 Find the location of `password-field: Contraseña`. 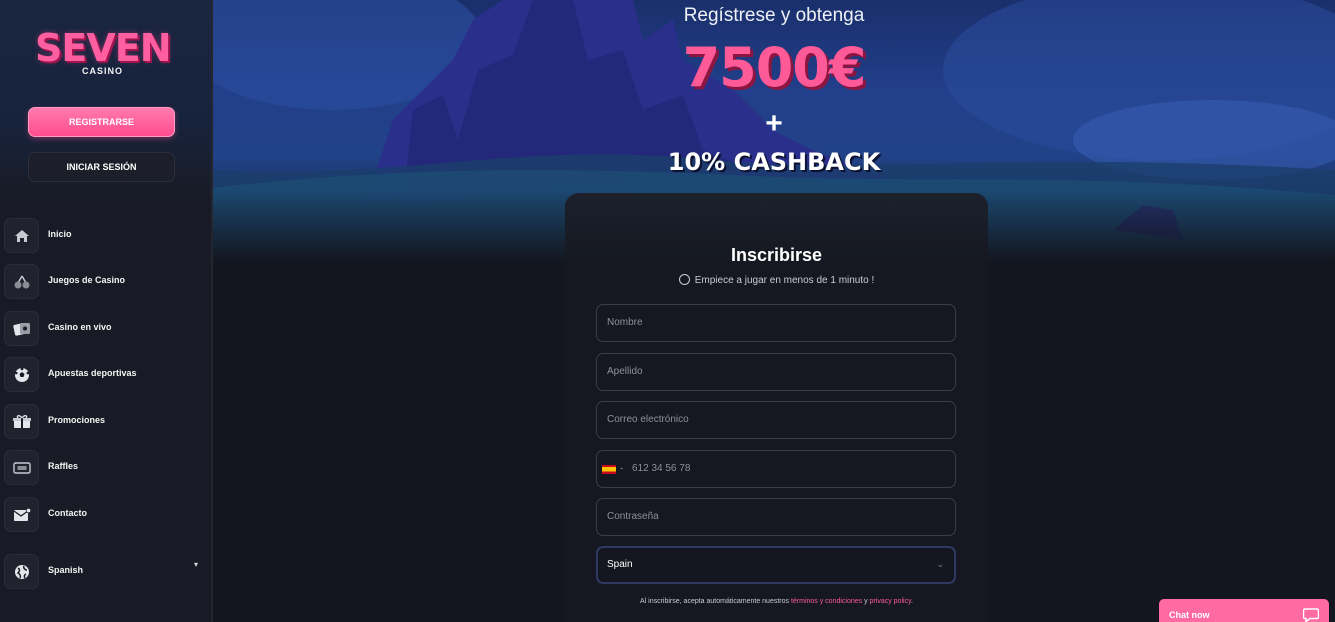

password-field: Contraseña is located at coordinates (776, 517).